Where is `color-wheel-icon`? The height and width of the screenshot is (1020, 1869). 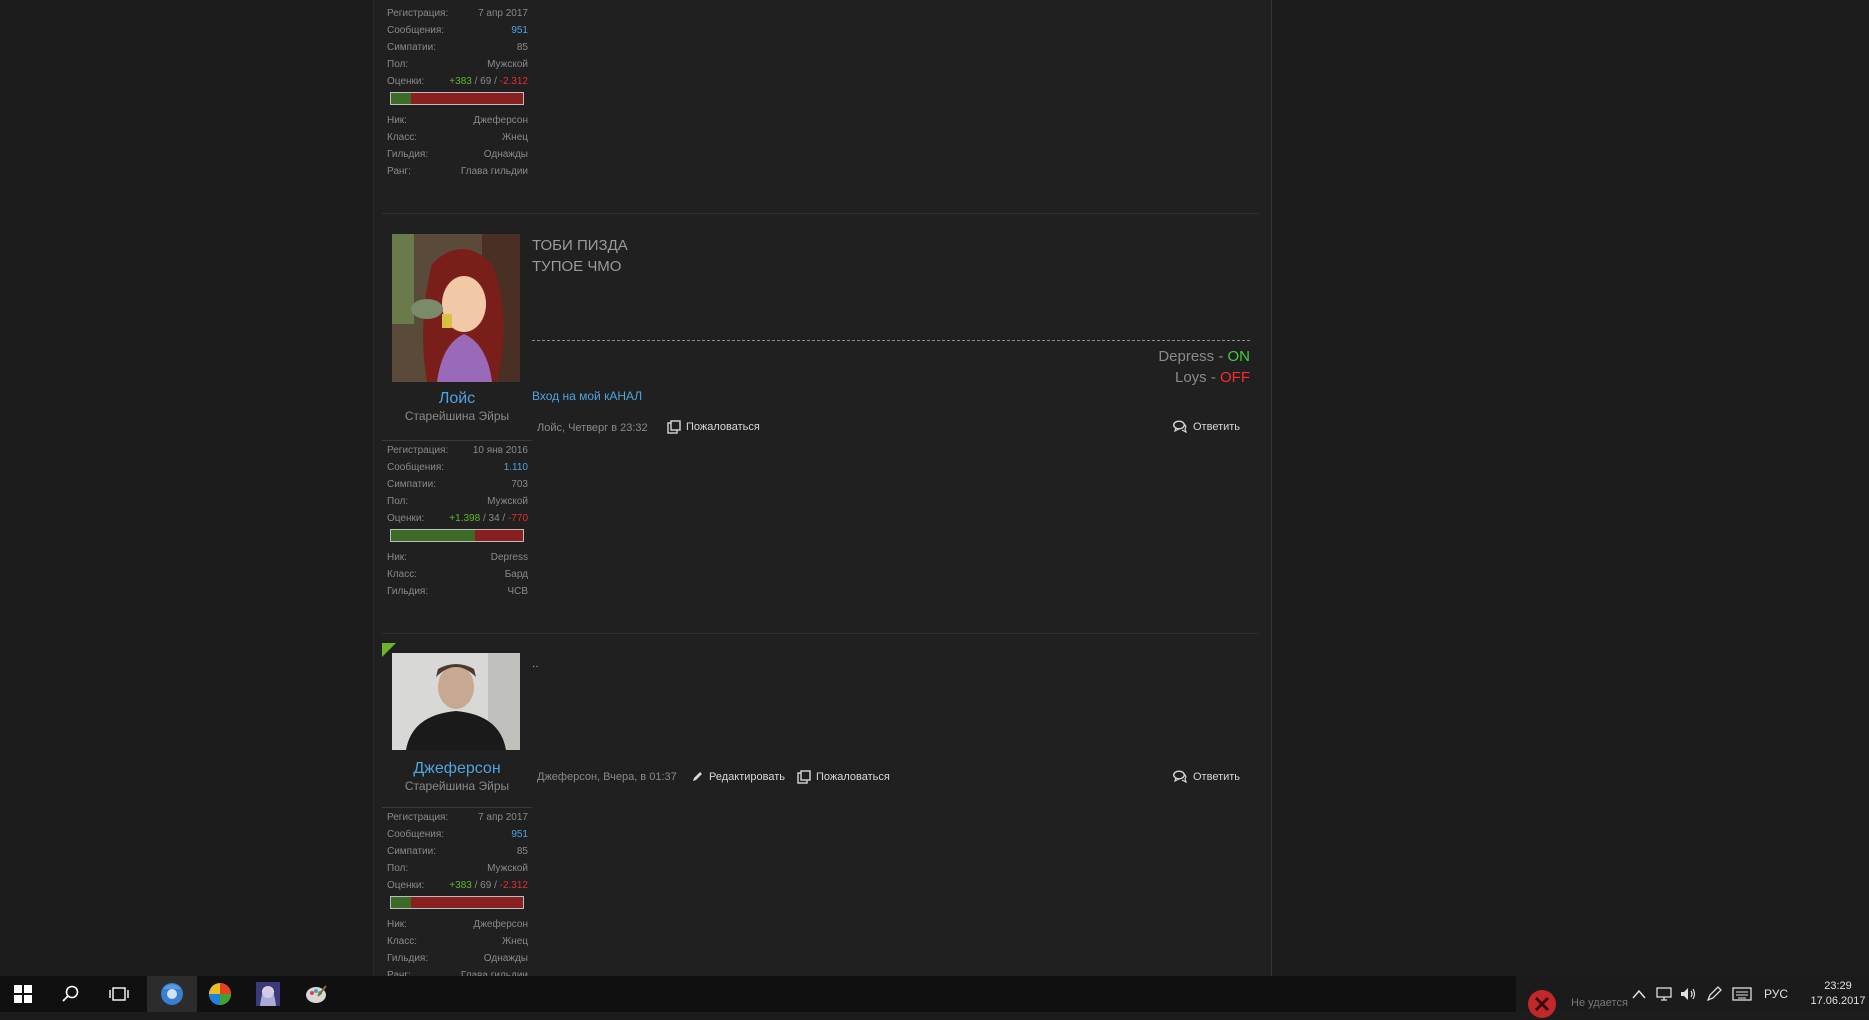 color-wheel-icon is located at coordinates (220, 994).